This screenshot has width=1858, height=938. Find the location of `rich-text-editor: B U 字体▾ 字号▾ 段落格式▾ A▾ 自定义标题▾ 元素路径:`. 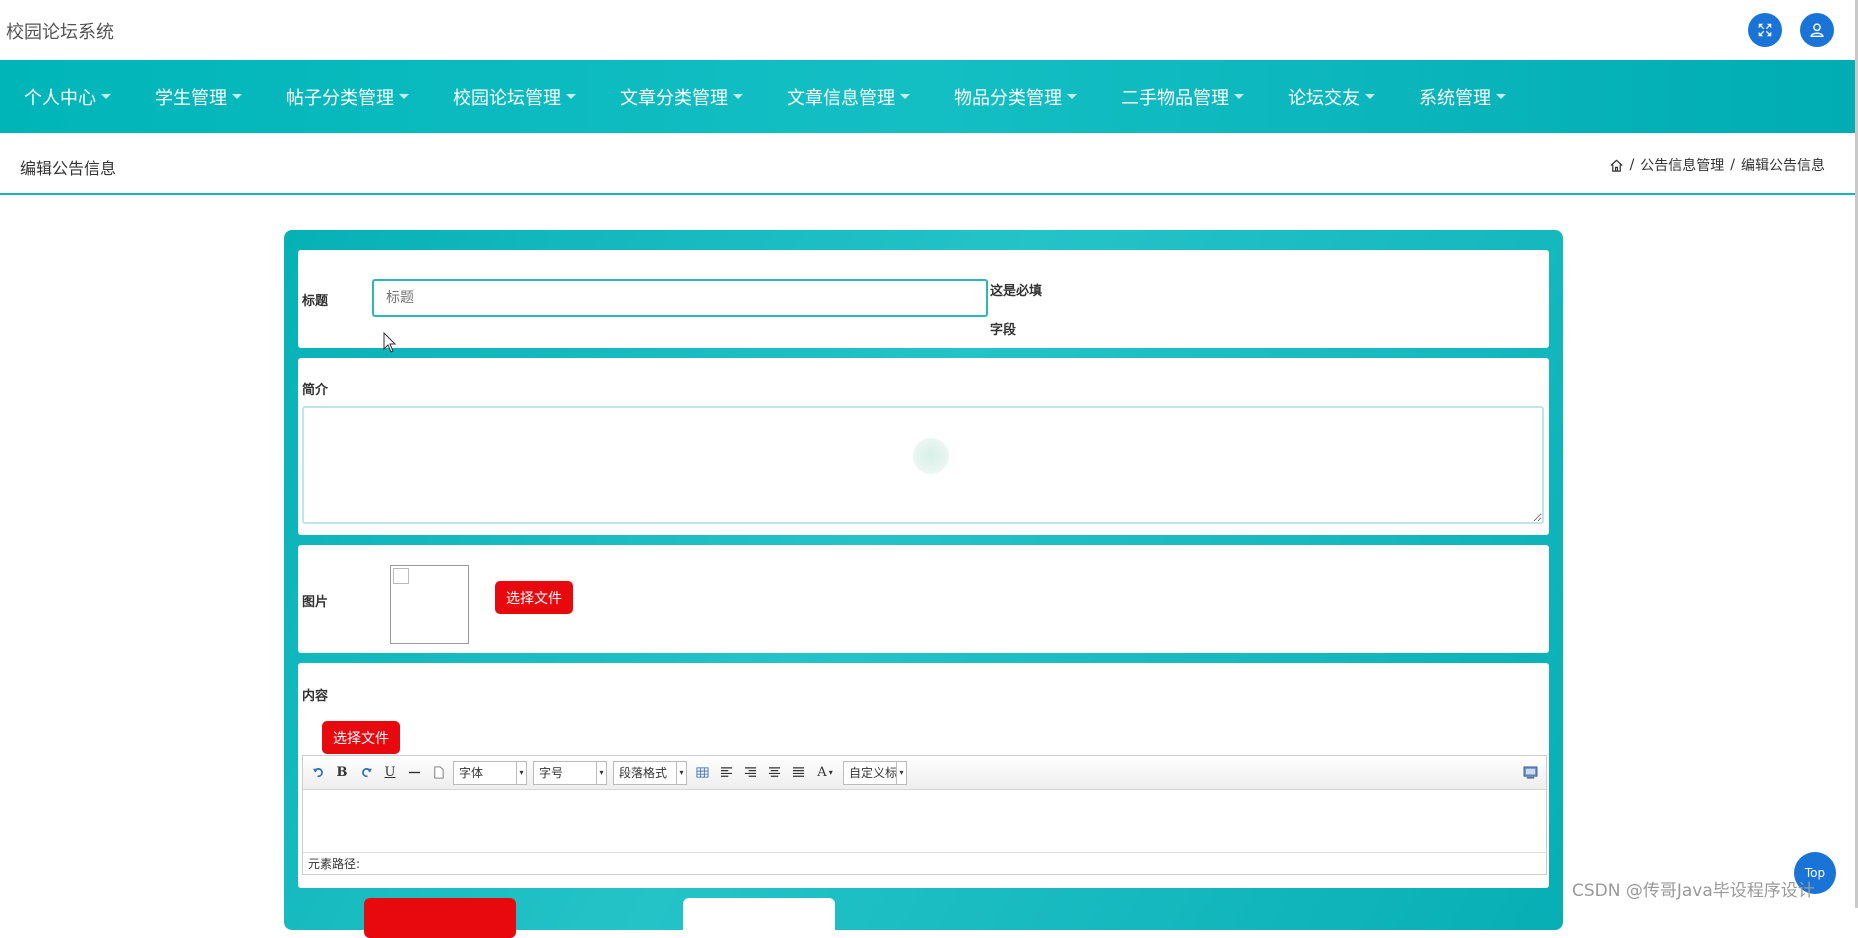

rich-text-editor: B U 字体▾ 字号▾ 段落格式▾ A▾ 自定义标题▾ 元素路径: is located at coordinates (924, 815).